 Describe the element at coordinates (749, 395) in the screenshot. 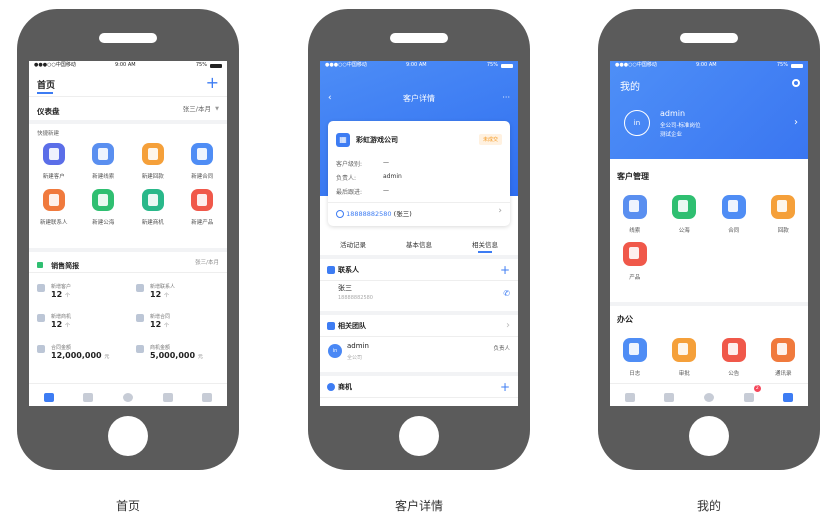

I see `tab-tasks: 2任务` at that location.